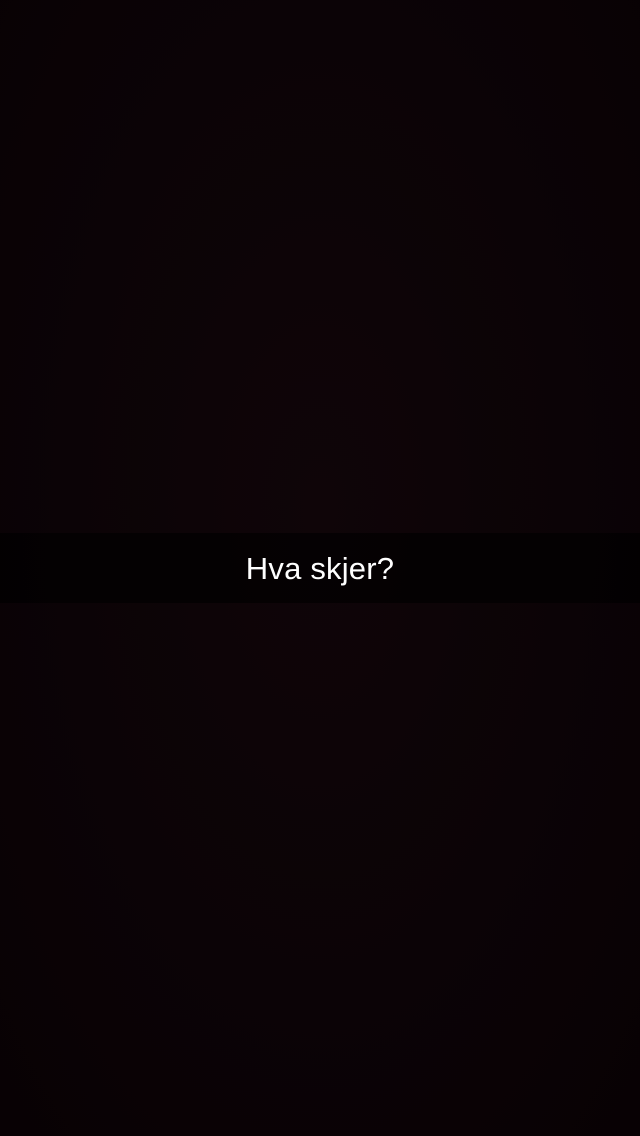 This screenshot has height=1136, width=640. I want to click on caption-text: Hva skjer?, so click(320, 568).